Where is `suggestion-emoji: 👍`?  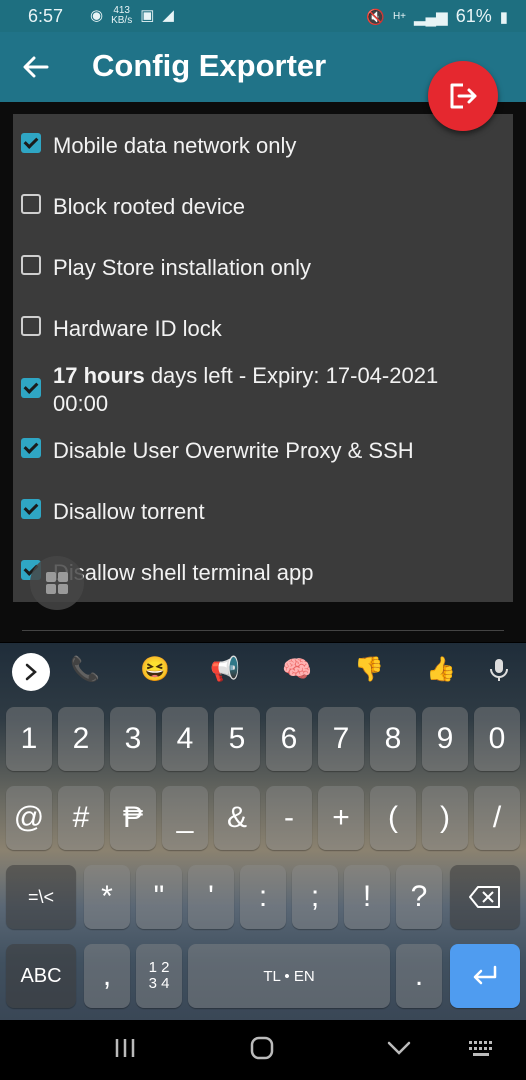 suggestion-emoji: 👍 is located at coordinates (441, 669).